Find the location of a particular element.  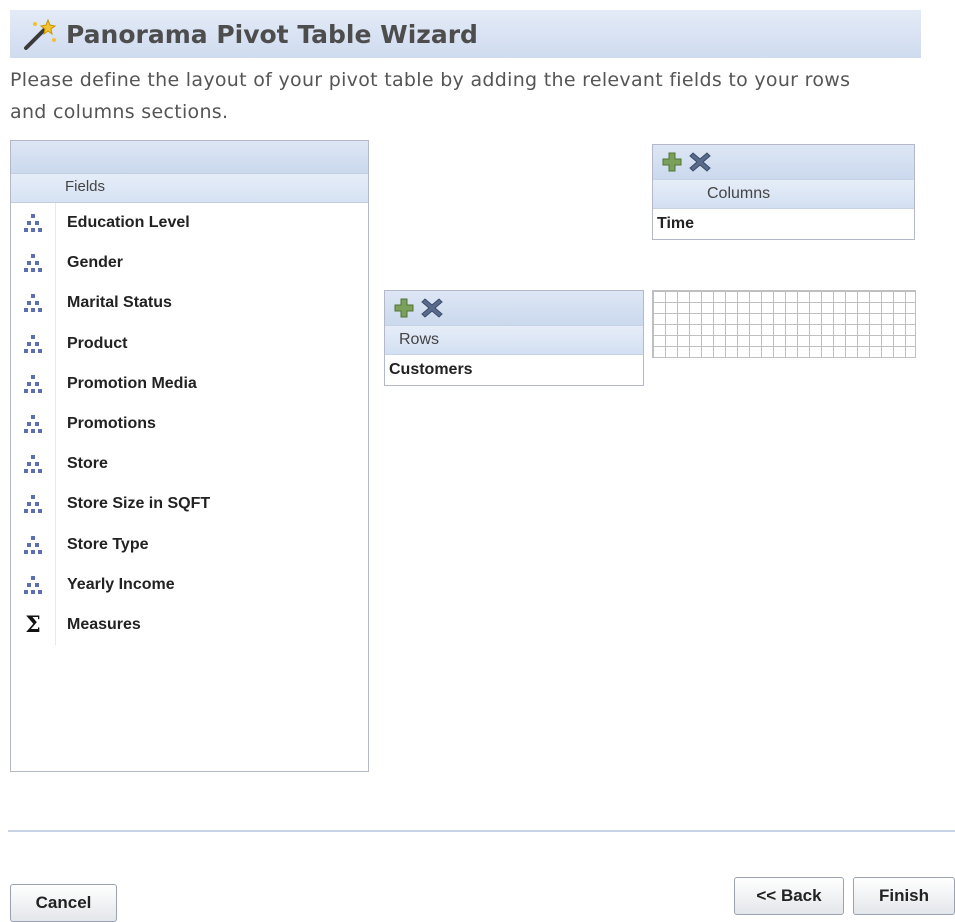

footer-separator is located at coordinates (481, 831).